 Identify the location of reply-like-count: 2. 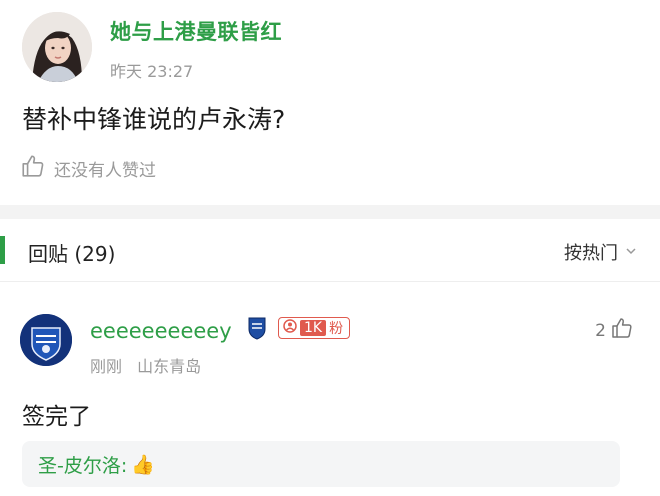
(600, 330).